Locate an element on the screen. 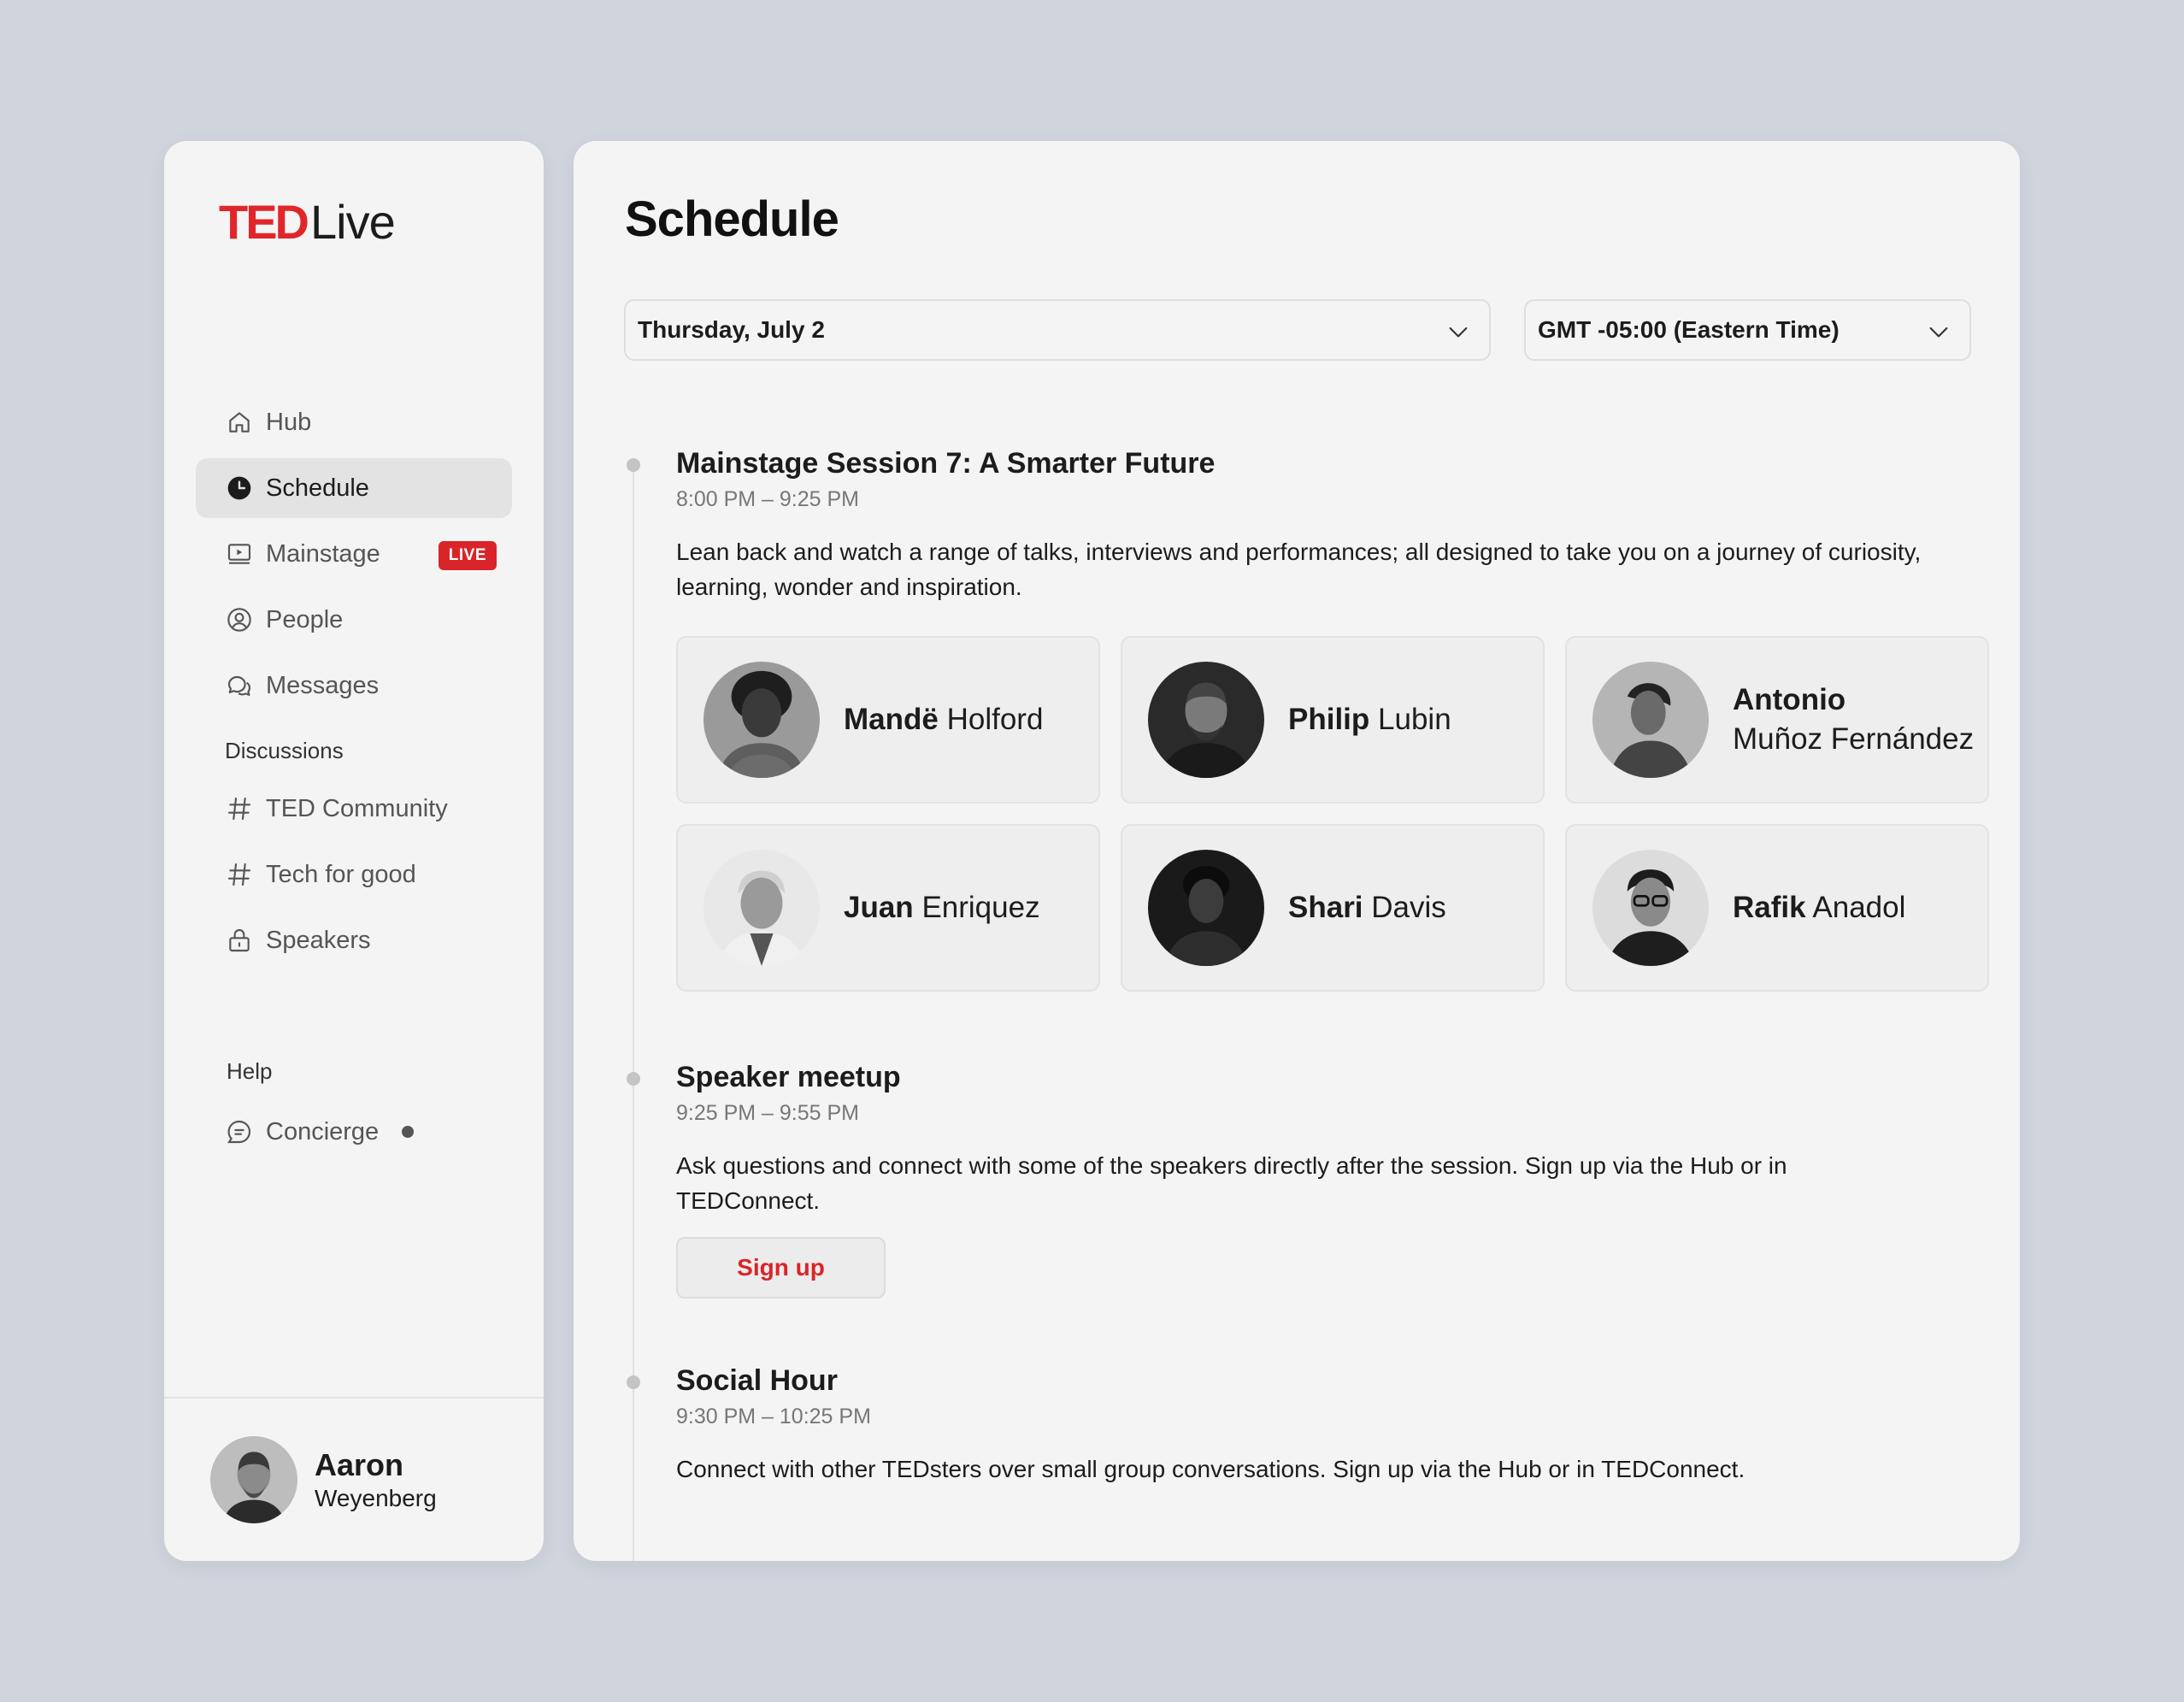 This screenshot has width=2184, height=1702. user-profile: Aaron Weyenberg is located at coordinates (354, 1479).